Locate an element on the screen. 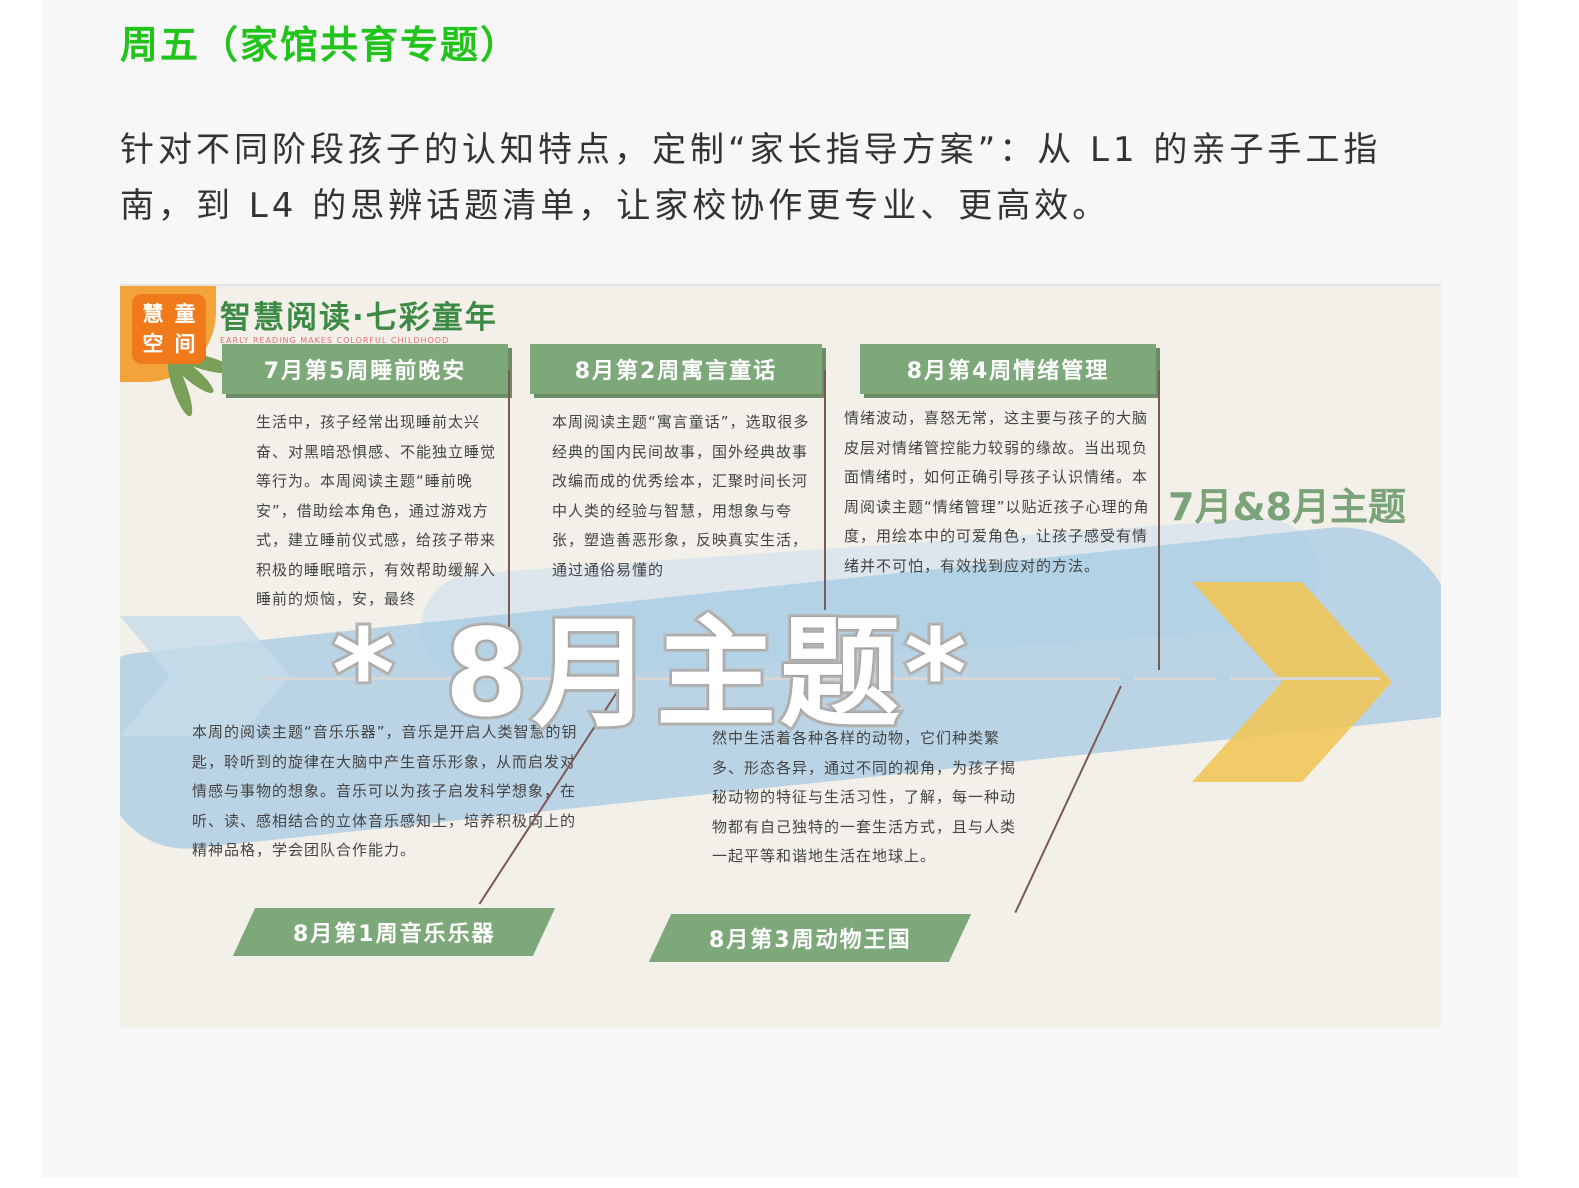 This screenshot has width=1579, height=1188. week-title-aug-3-label: 8月第3周动物王国 is located at coordinates (810, 940).